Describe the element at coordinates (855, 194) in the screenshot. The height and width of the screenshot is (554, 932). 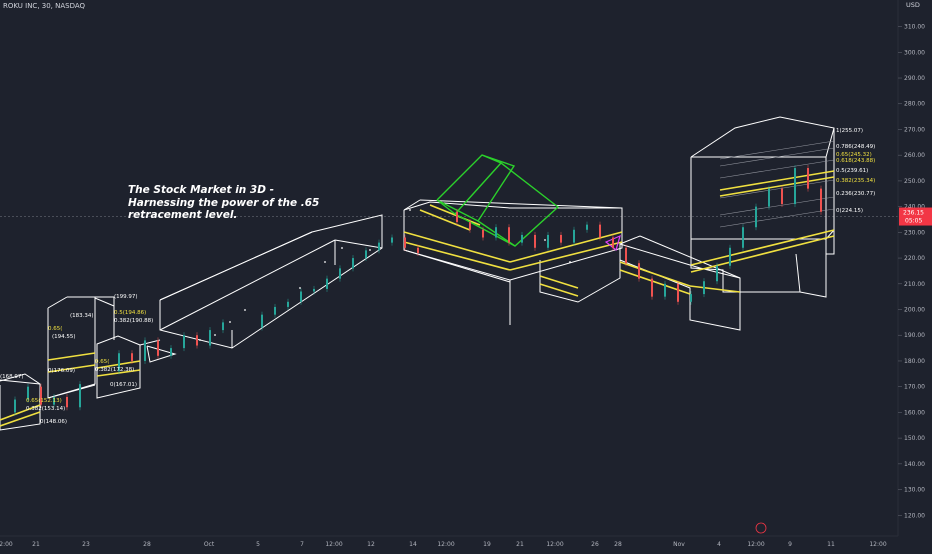
I see `fib-label: 0.236(230.77)` at that location.